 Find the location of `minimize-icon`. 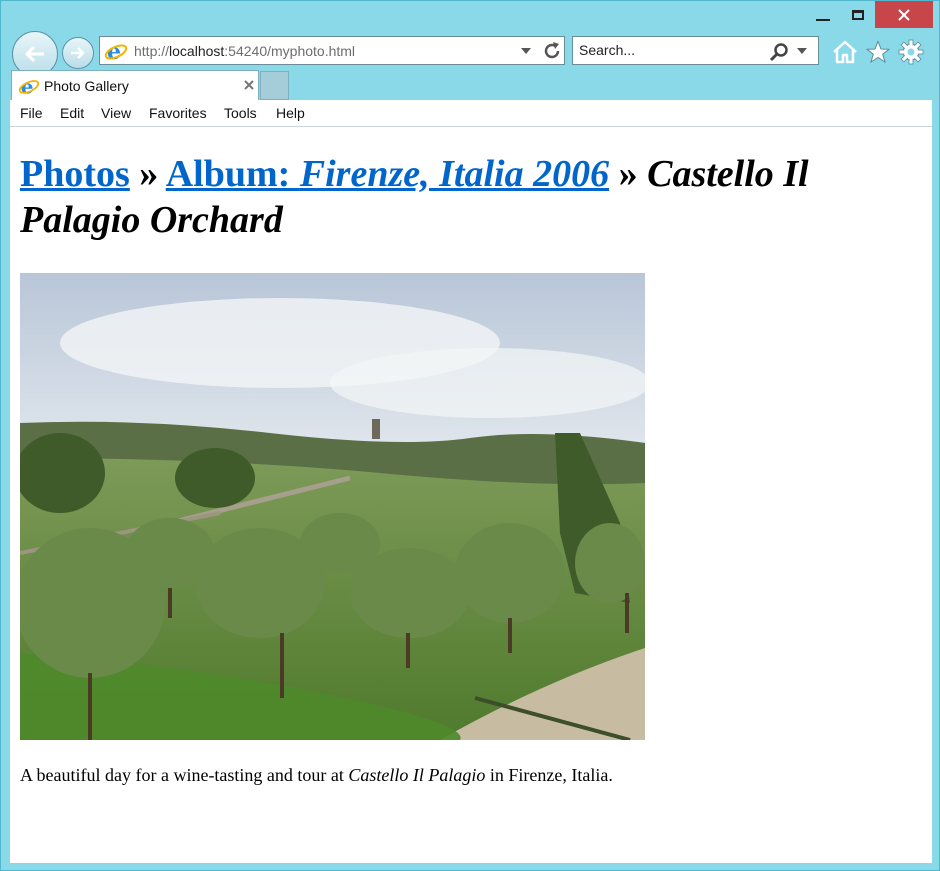

minimize-icon is located at coordinates (823, 19).